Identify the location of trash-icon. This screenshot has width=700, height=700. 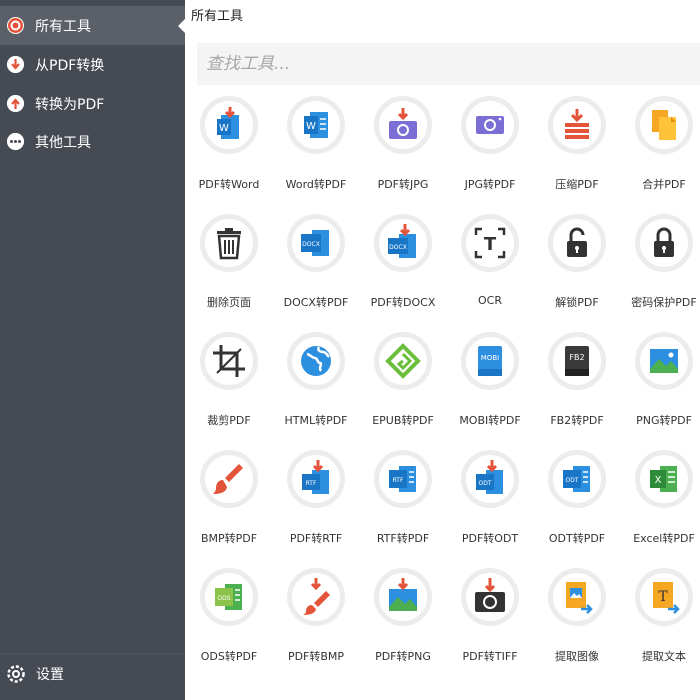
(229, 243).